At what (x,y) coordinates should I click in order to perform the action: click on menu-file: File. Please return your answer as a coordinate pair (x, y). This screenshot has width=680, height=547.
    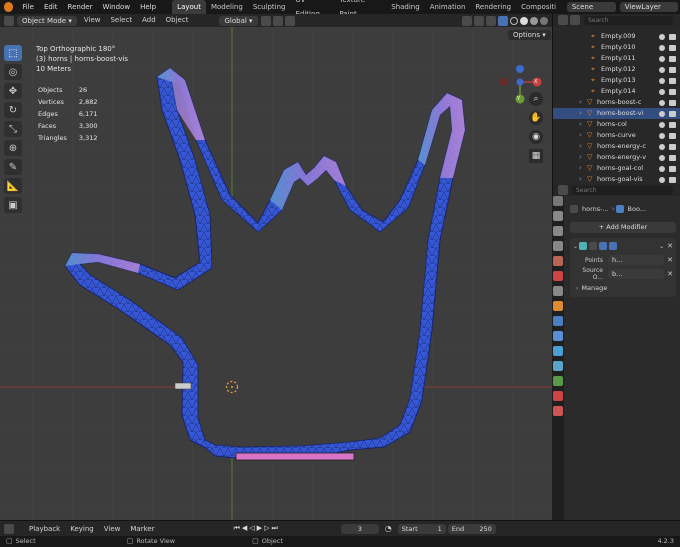
    Looking at the image, I should click on (28, 7).